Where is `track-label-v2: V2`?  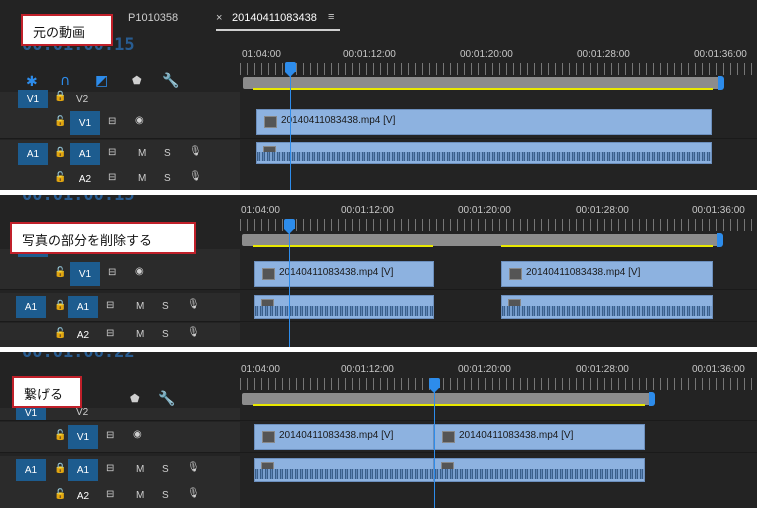 track-label-v2: V2 is located at coordinates (82, 99).